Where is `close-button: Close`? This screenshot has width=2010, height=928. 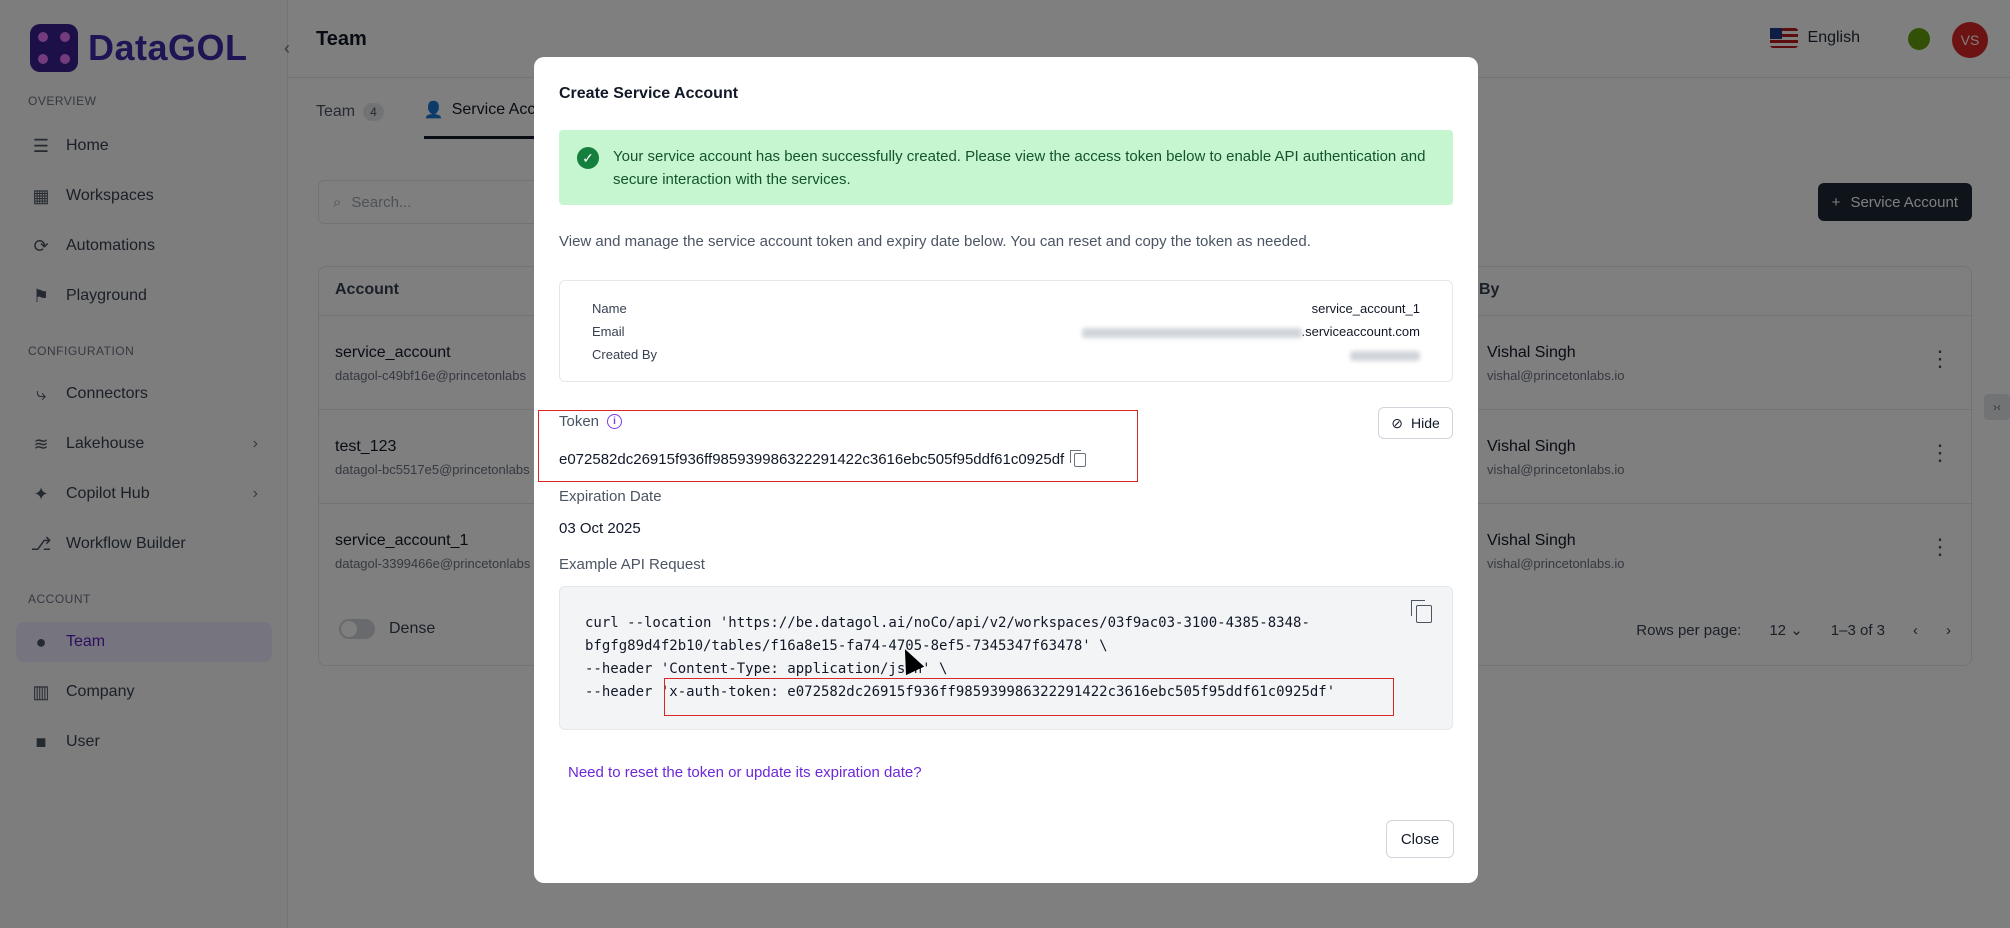
close-button: Close is located at coordinates (1420, 839).